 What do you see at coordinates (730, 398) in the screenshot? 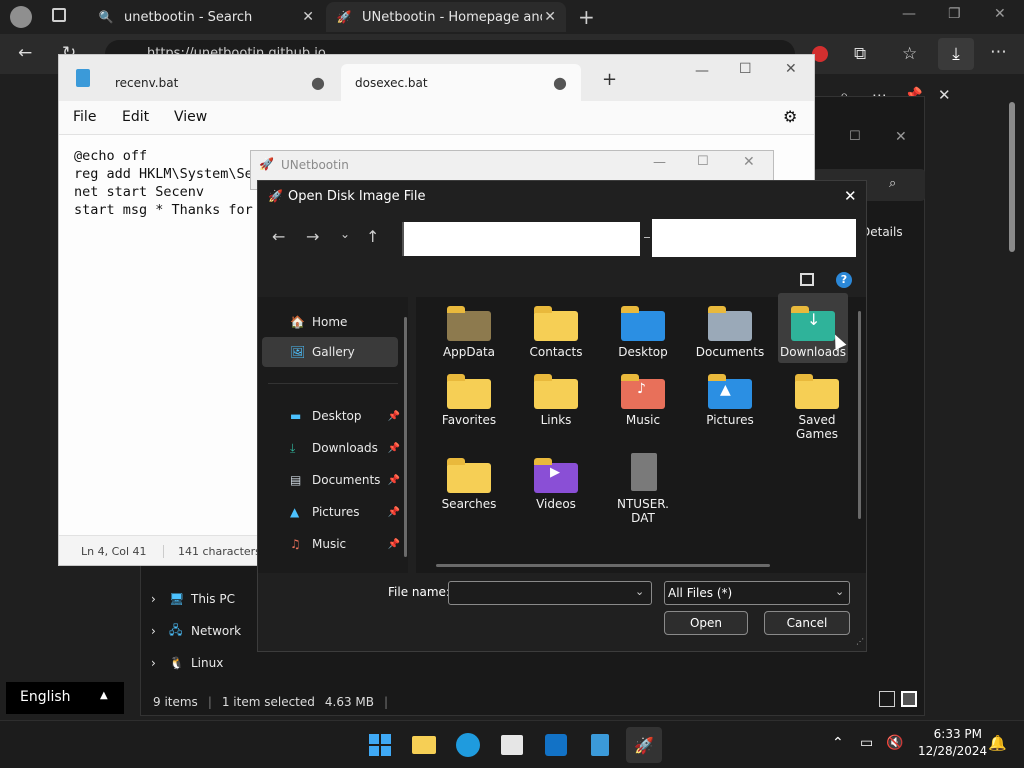
I see `list-item: ▲ Pictures` at bounding box center [730, 398].